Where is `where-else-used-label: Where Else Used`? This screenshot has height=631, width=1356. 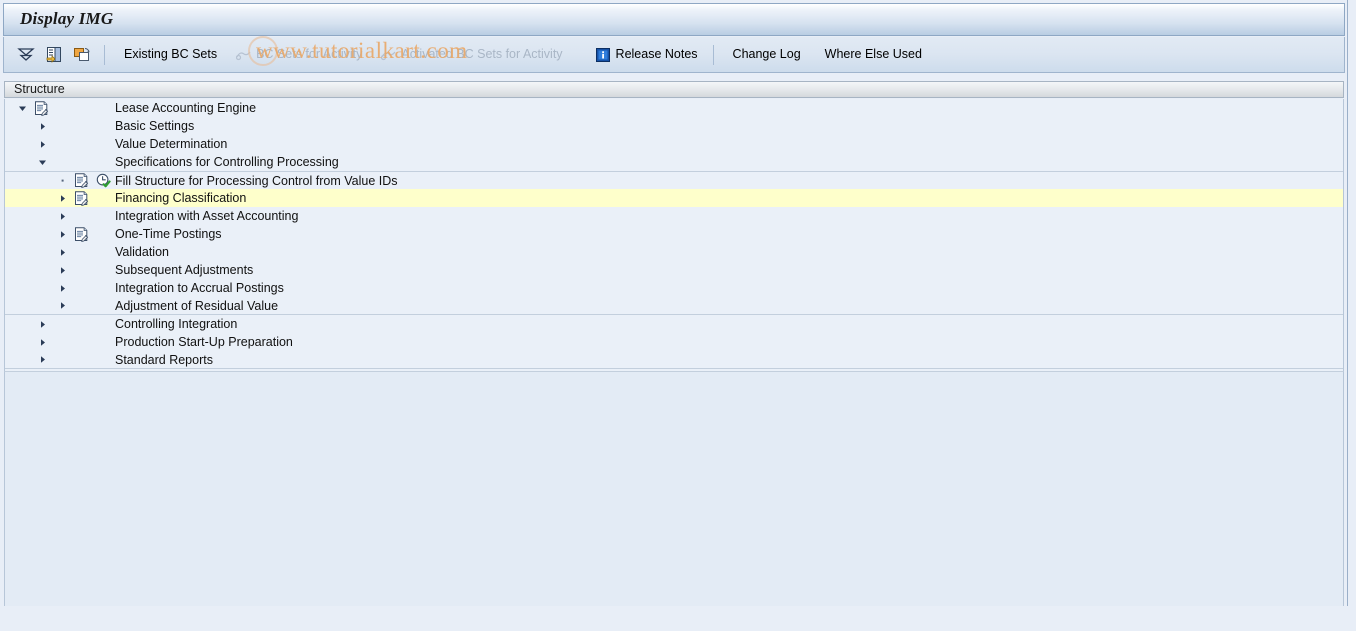
where-else-used-label: Where Else Used is located at coordinates (873, 54).